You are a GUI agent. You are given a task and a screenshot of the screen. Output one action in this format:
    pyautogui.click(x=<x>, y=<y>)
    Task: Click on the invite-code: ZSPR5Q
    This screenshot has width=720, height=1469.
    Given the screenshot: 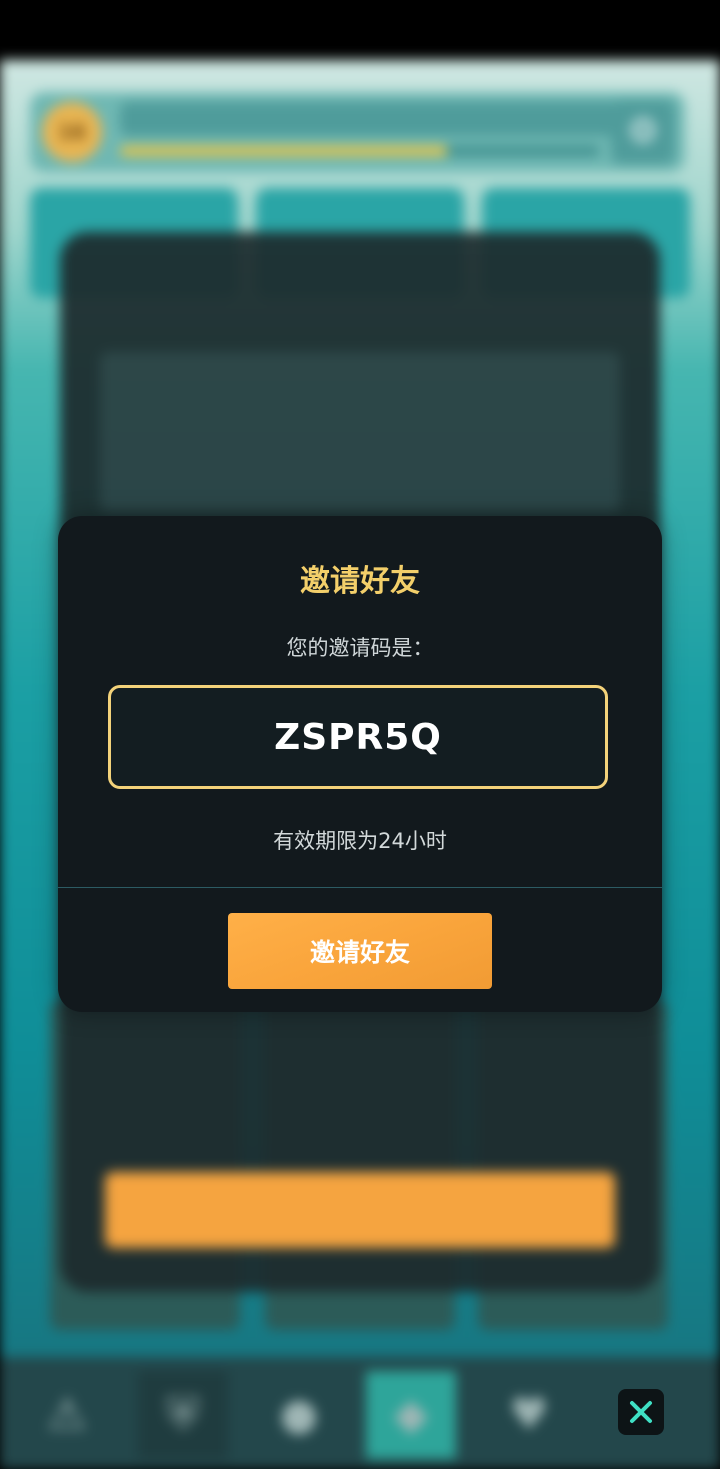 What is the action you would take?
    pyautogui.click(x=358, y=737)
    